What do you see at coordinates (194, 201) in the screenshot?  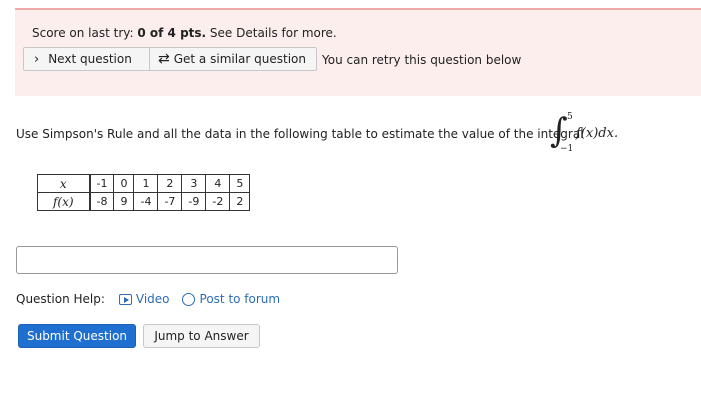 I see `fx-value: -9` at bounding box center [194, 201].